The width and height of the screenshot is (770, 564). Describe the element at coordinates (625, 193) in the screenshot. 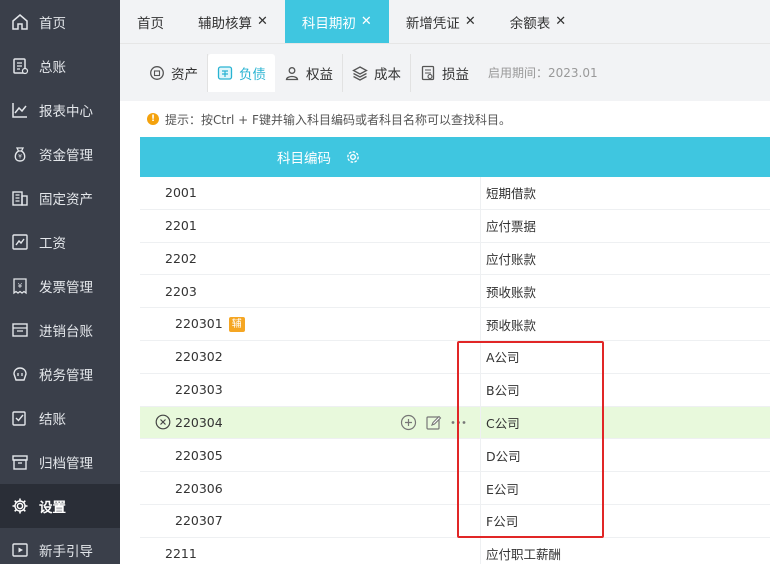

I see `account-name: 短期借款` at that location.